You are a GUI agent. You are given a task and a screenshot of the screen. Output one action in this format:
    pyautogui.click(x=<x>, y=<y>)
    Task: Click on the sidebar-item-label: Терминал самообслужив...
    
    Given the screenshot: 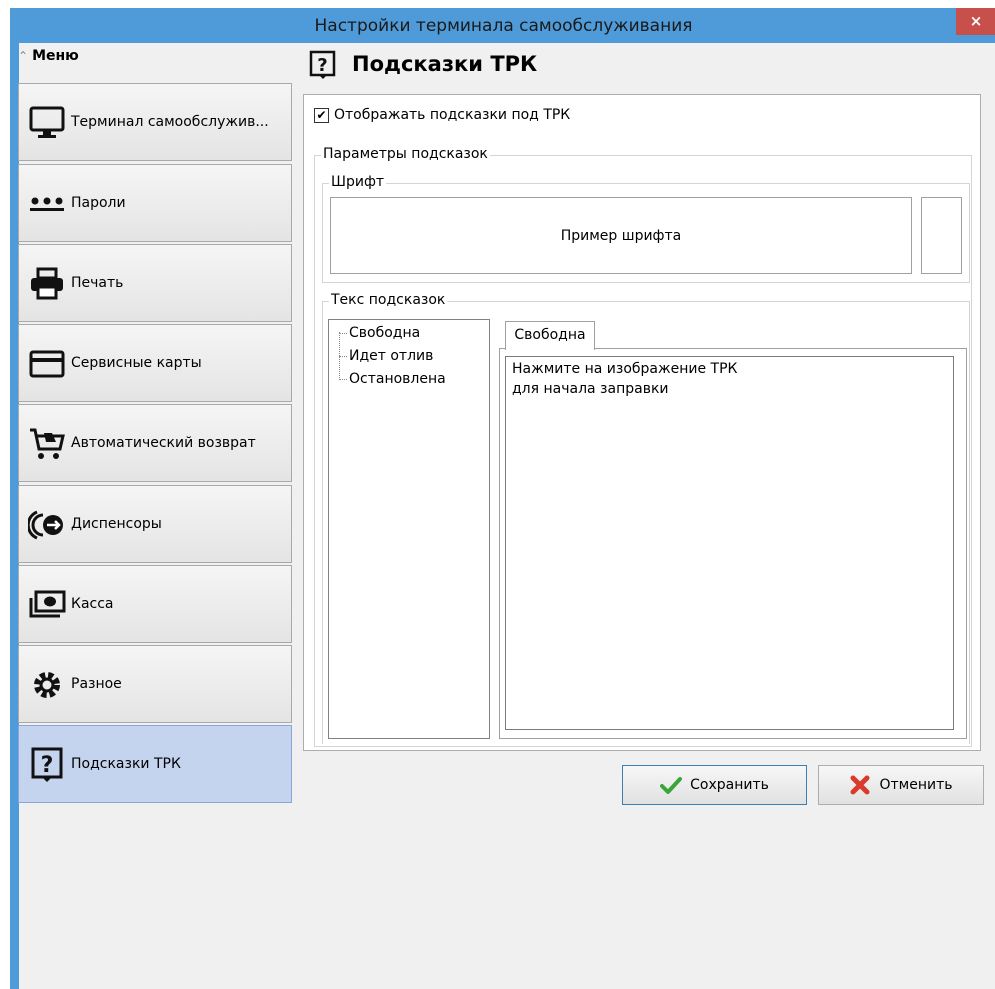 What is the action you would take?
    pyautogui.click(x=170, y=122)
    